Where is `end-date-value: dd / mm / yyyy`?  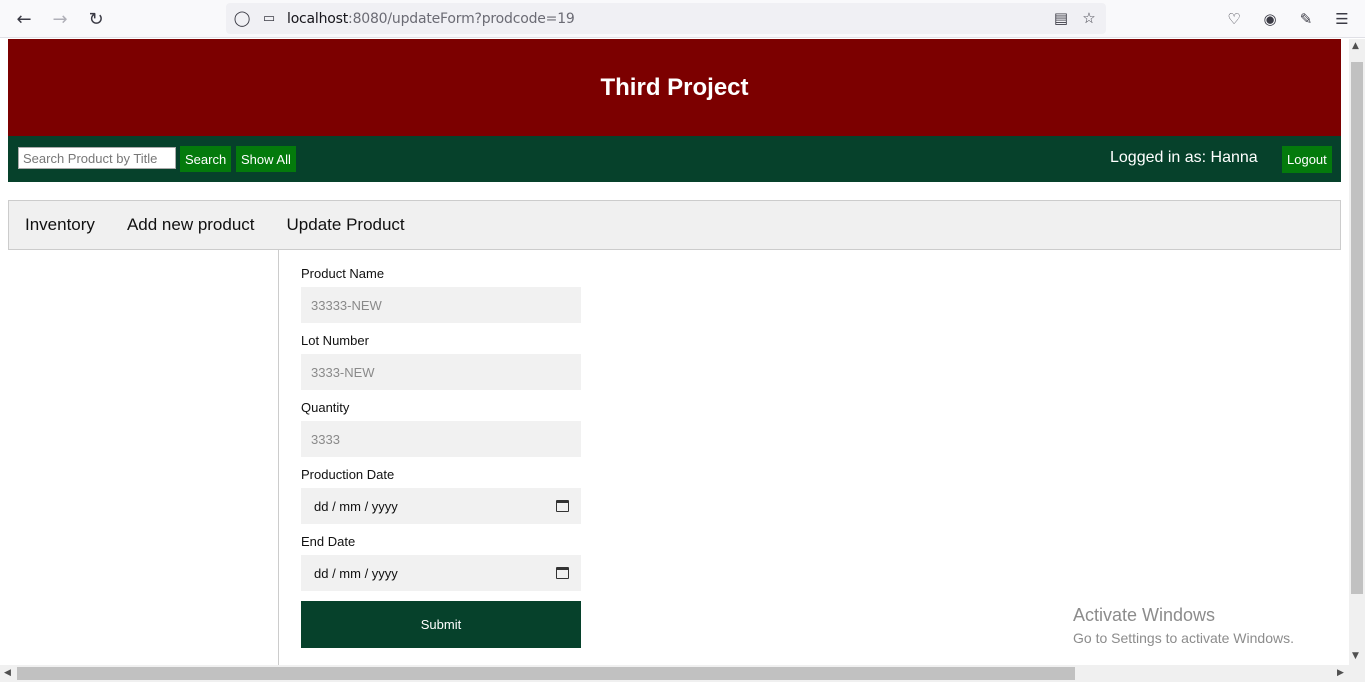 end-date-value: dd / mm / yyyy is located at coordinates (356, 573).